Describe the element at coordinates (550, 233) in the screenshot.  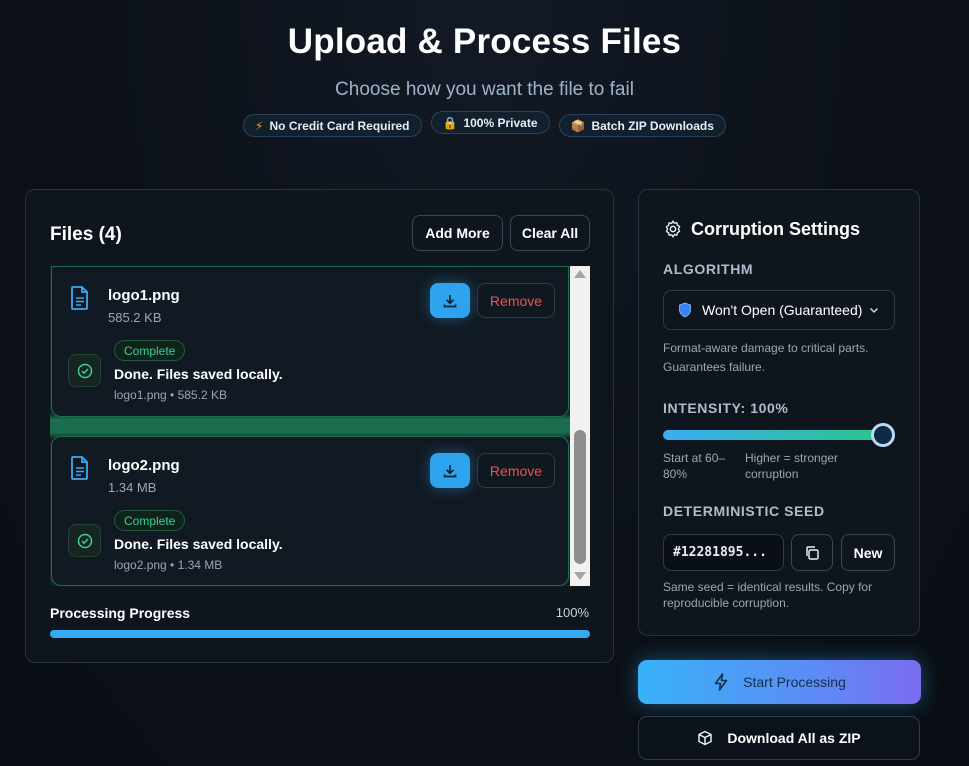
I see `clear-all-button: Clear All` at that location.